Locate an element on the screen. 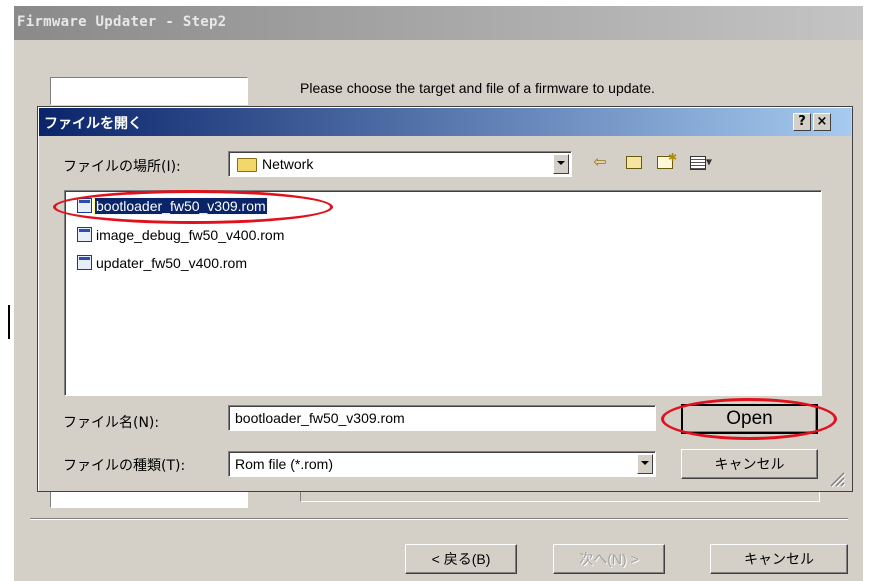  back-button-label: < 戻る(B) is located at coordinates (461, 559).